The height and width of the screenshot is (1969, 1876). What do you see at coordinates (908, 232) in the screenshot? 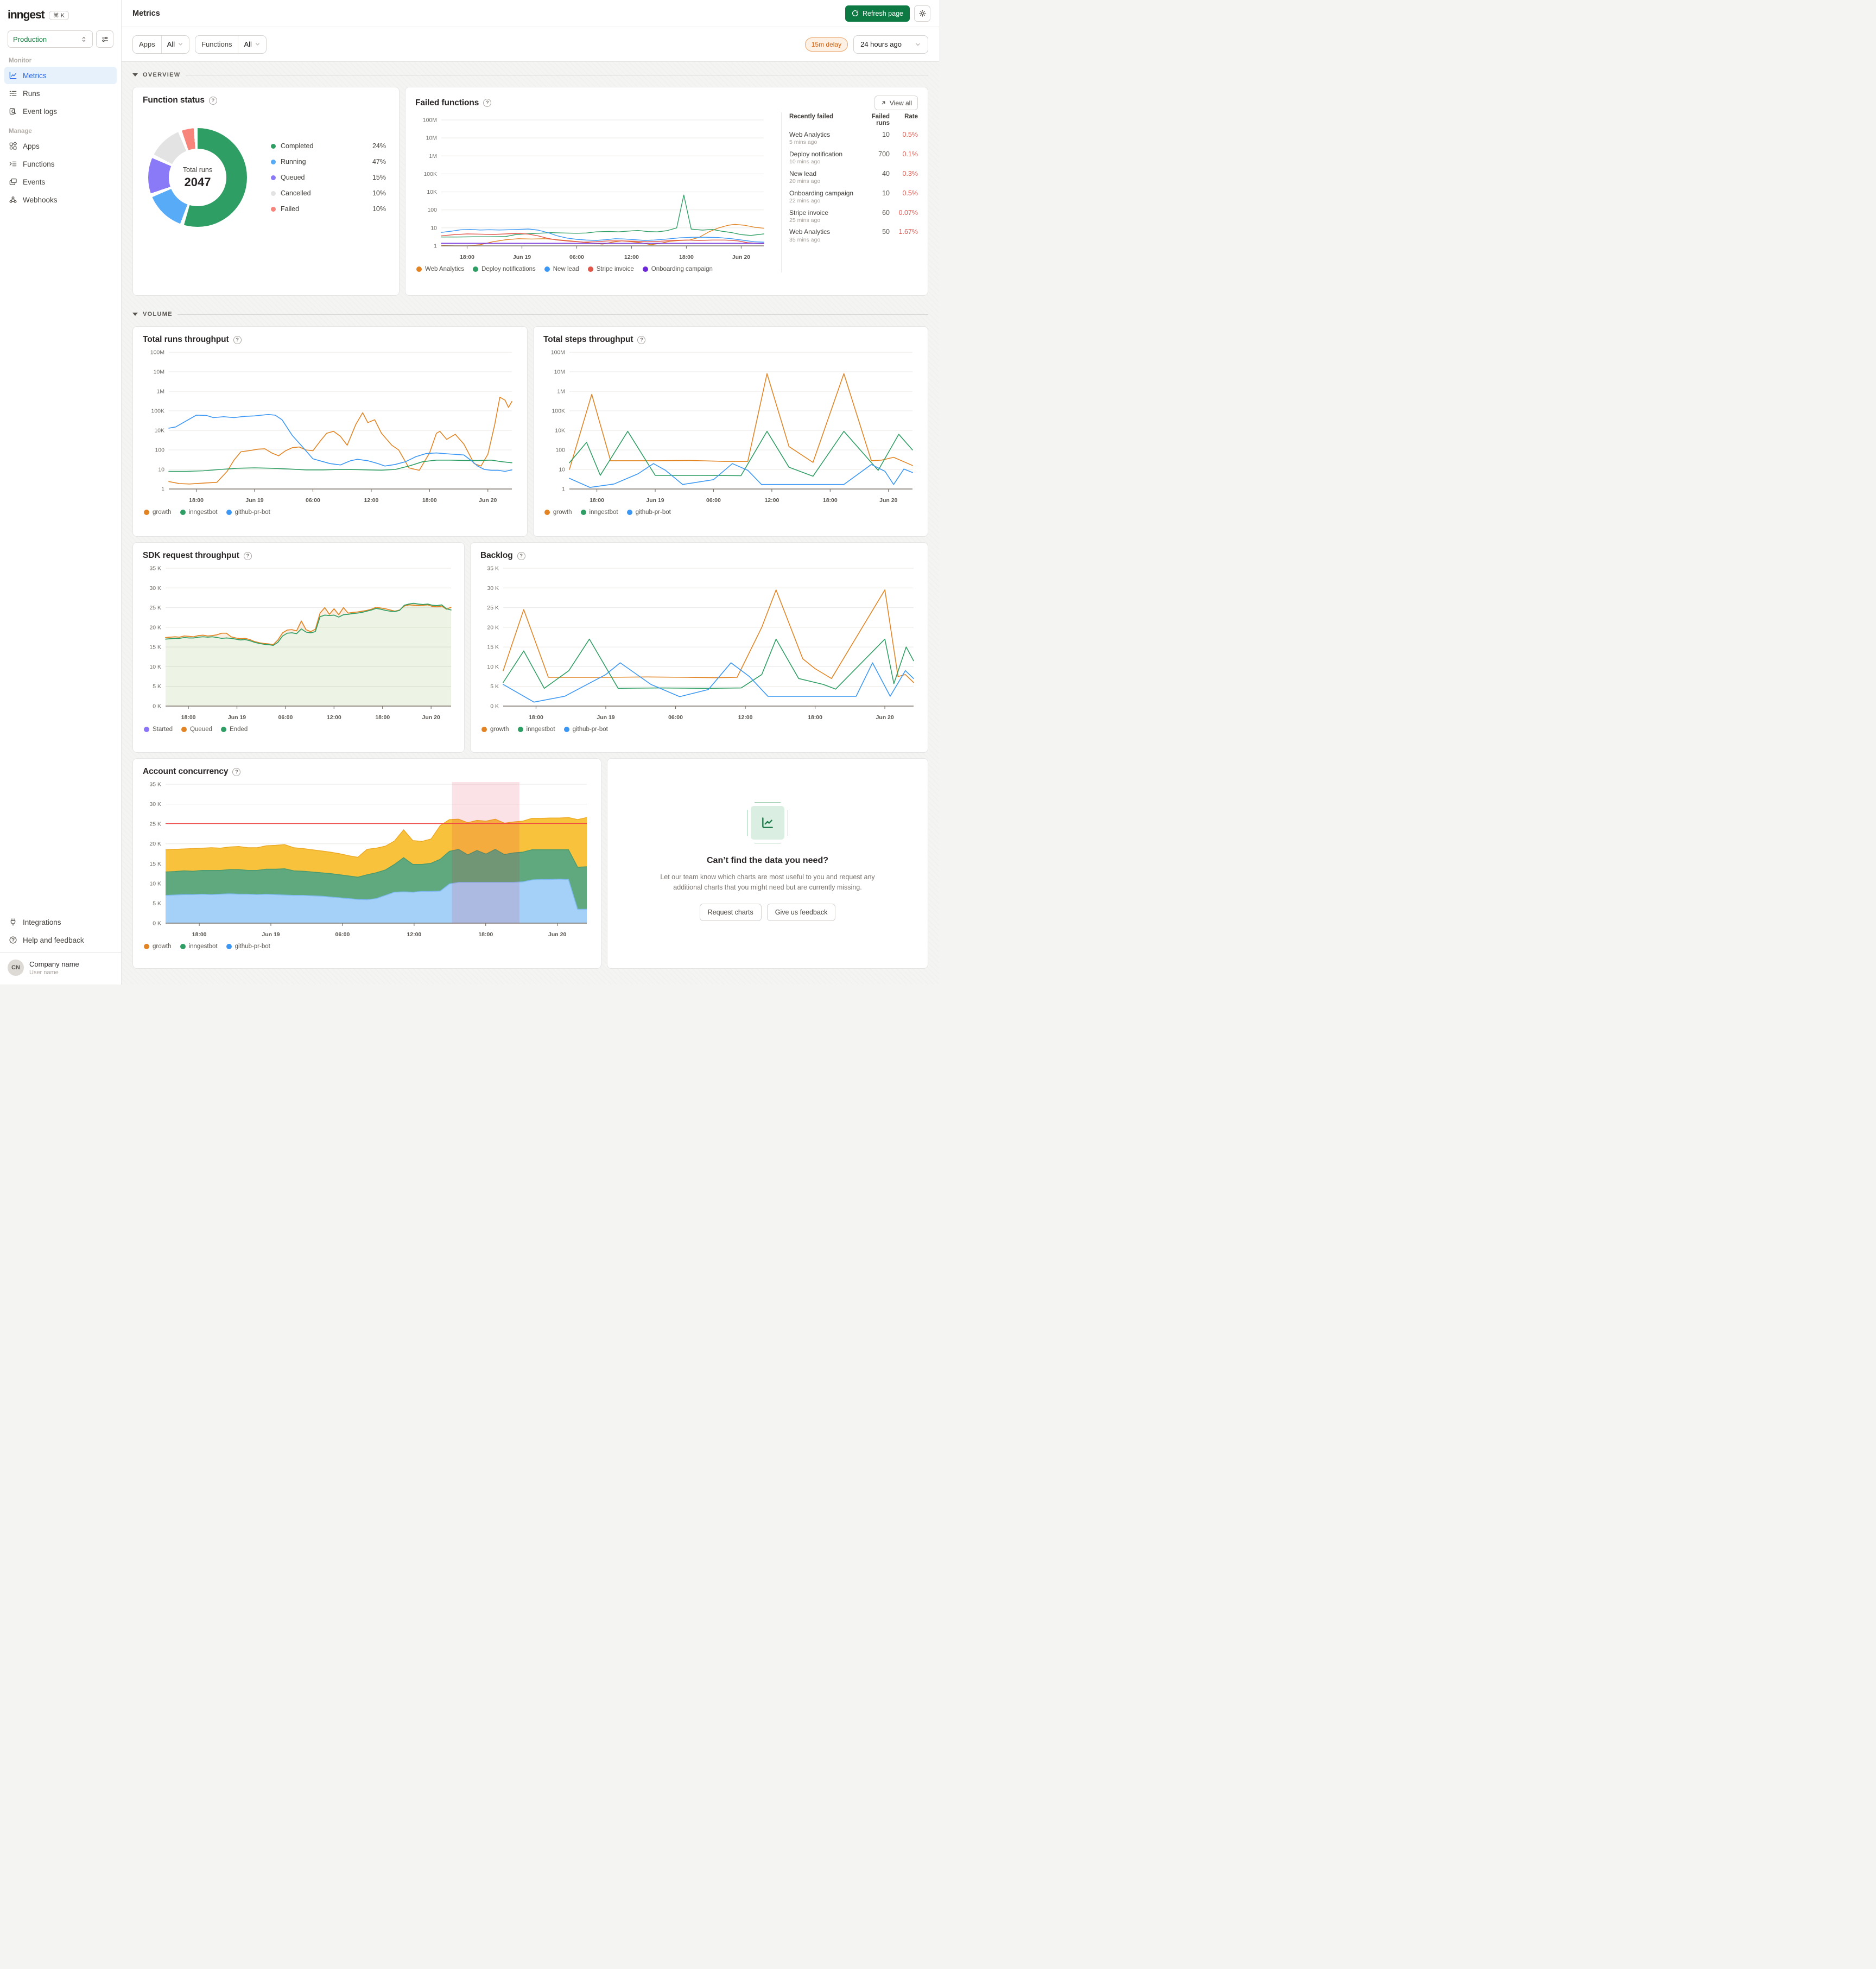
I see `failed-fn-rate: 1.67%` at bounding box center [908, 232].